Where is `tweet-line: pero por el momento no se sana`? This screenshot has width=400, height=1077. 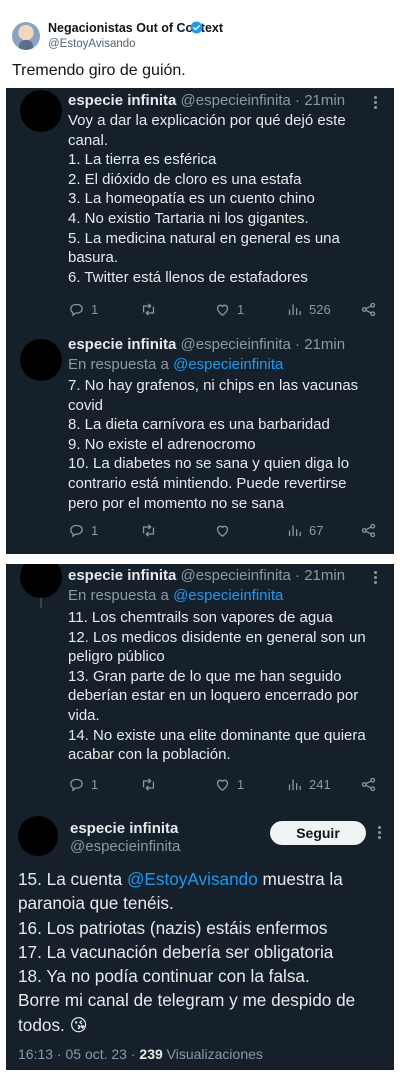
tweet-line: pero por el momento no se sana is located at coordinates (176, 503).